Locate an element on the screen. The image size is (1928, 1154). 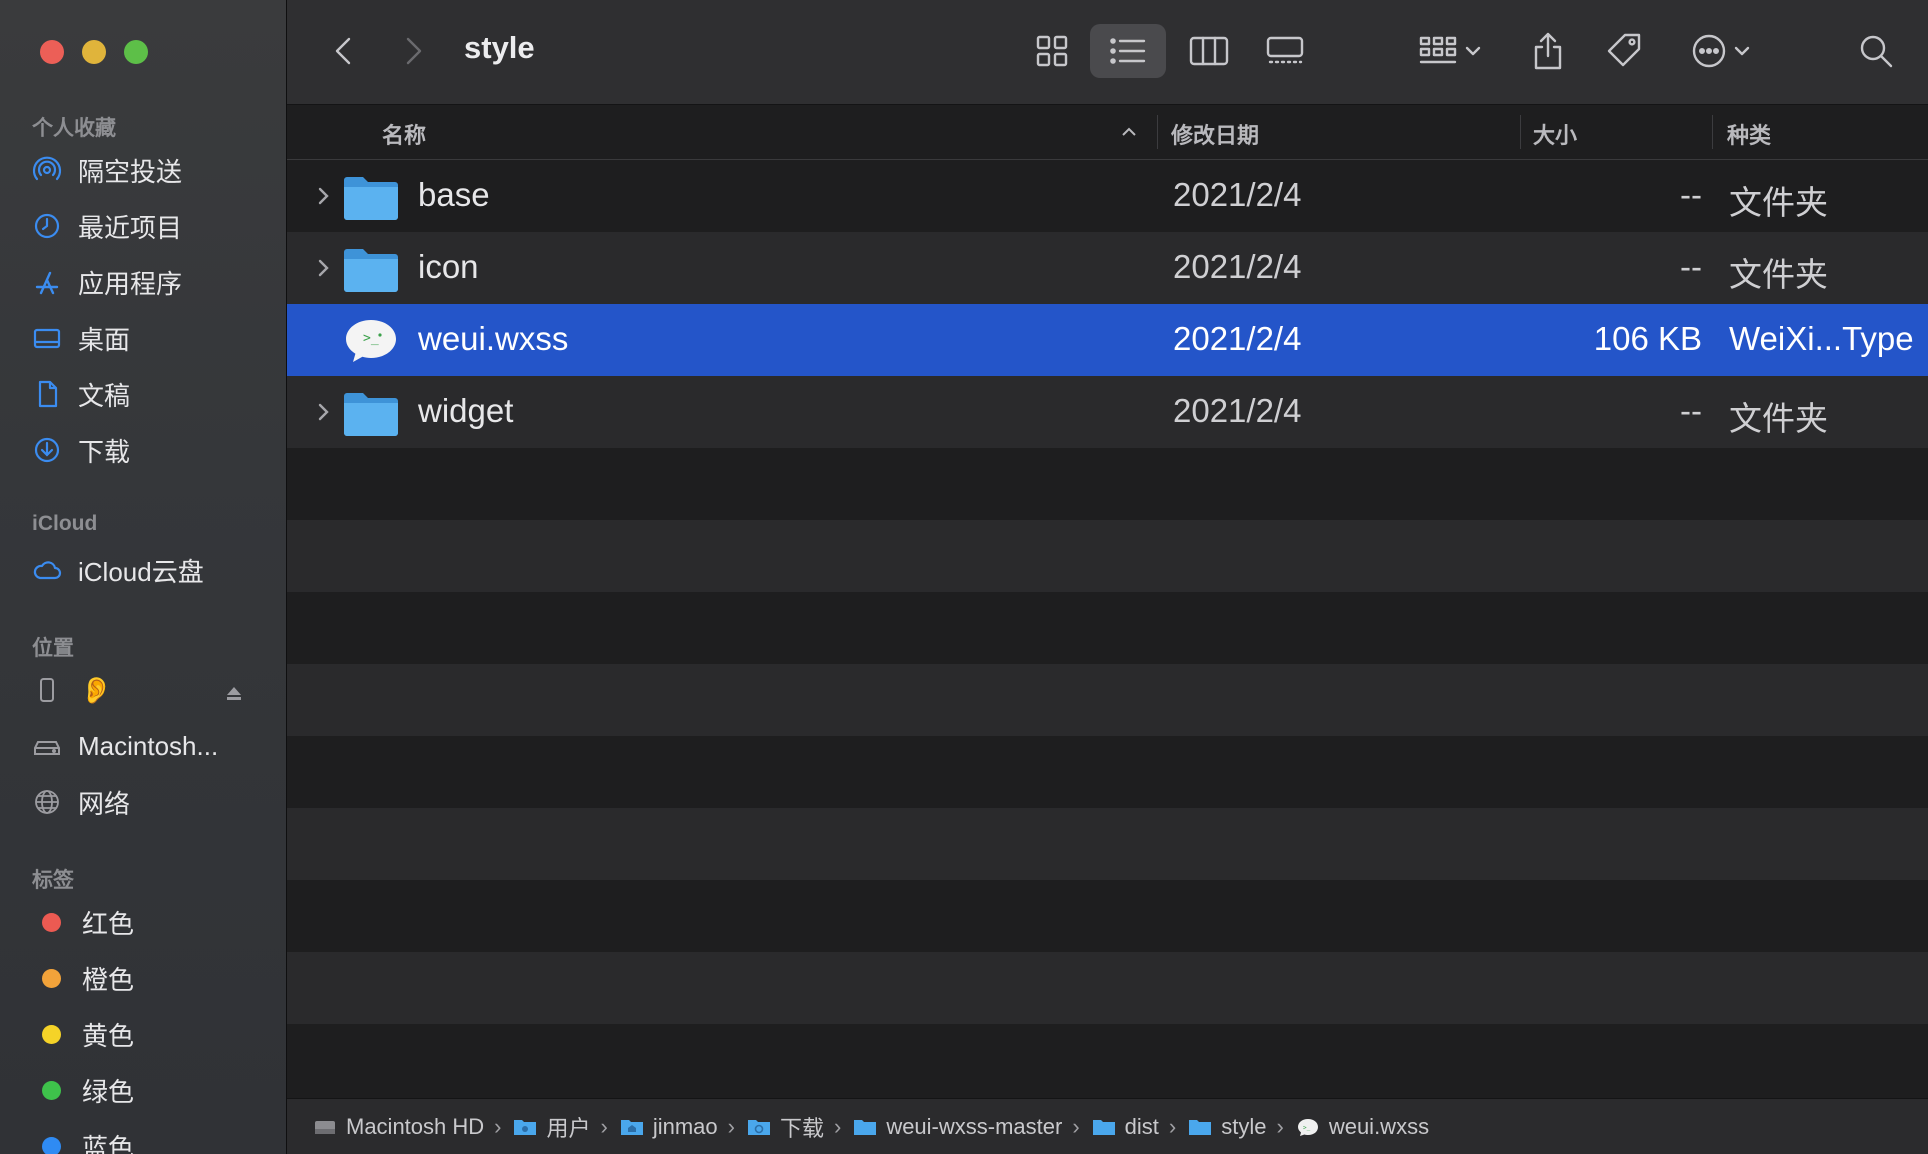
path-crumb-label: style is located at coordinates (1244, 1126).